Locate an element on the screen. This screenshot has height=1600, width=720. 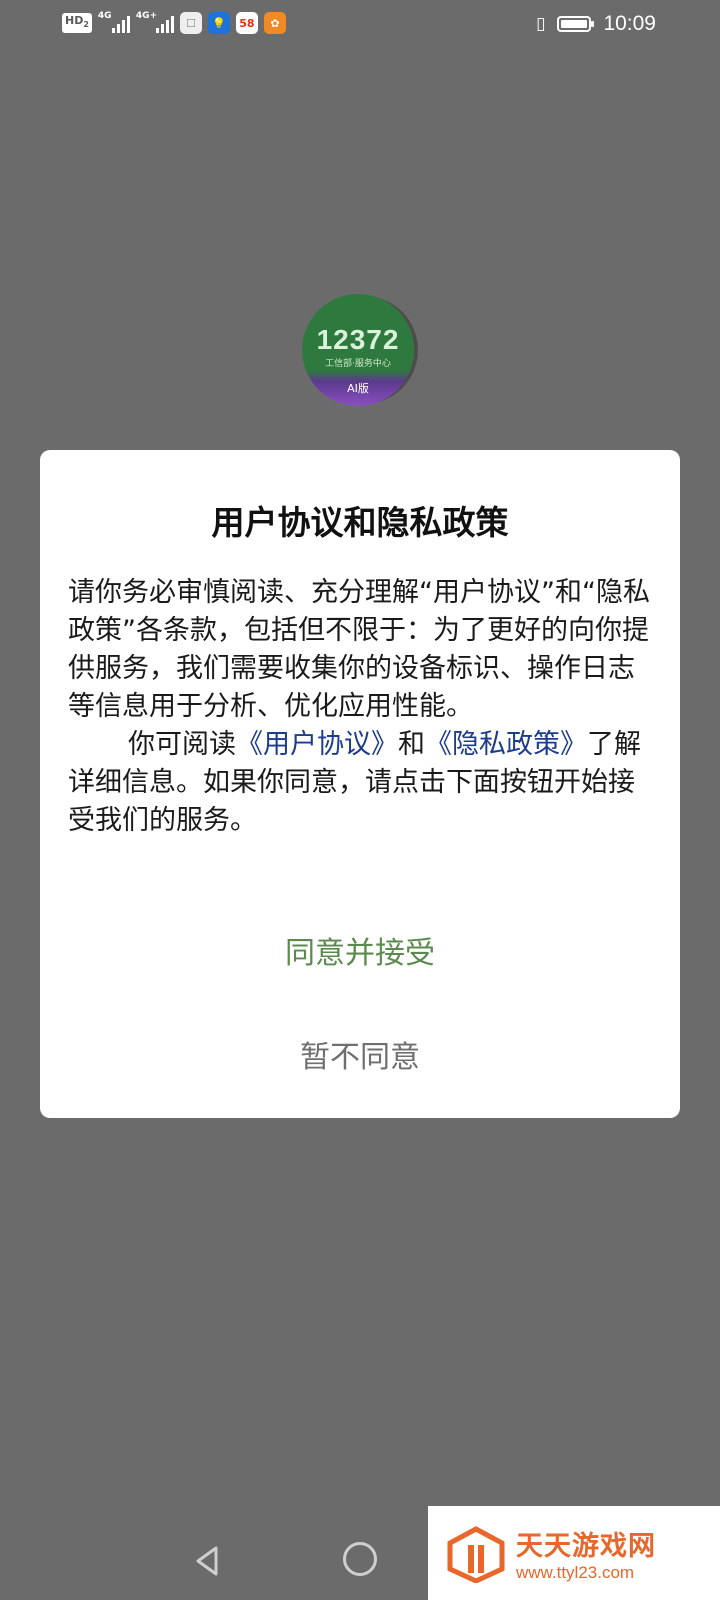
battery-level is located at coordinates (574, 24).